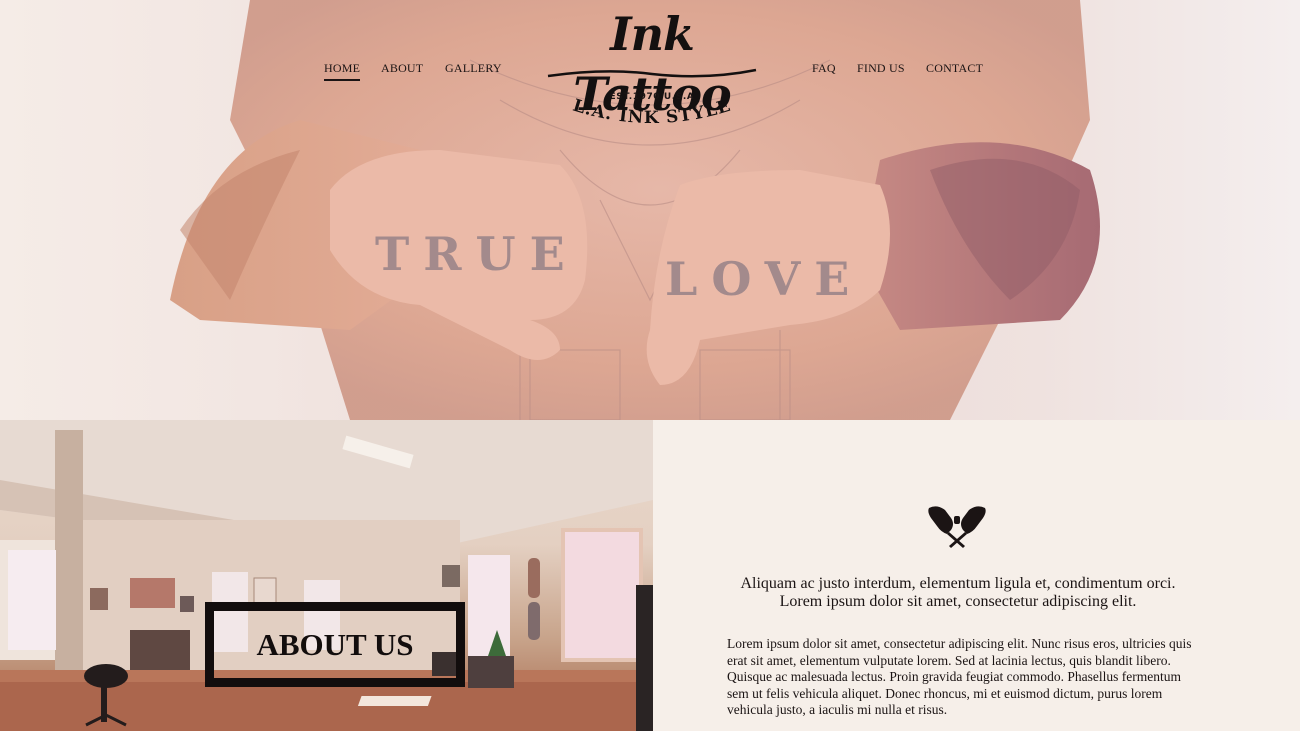 The image size is (1300, 731). What do you see at coordinates (881, 68) in the screenshot?
I see `nav-find-us: FIND US` at bounding box center [881, 68].